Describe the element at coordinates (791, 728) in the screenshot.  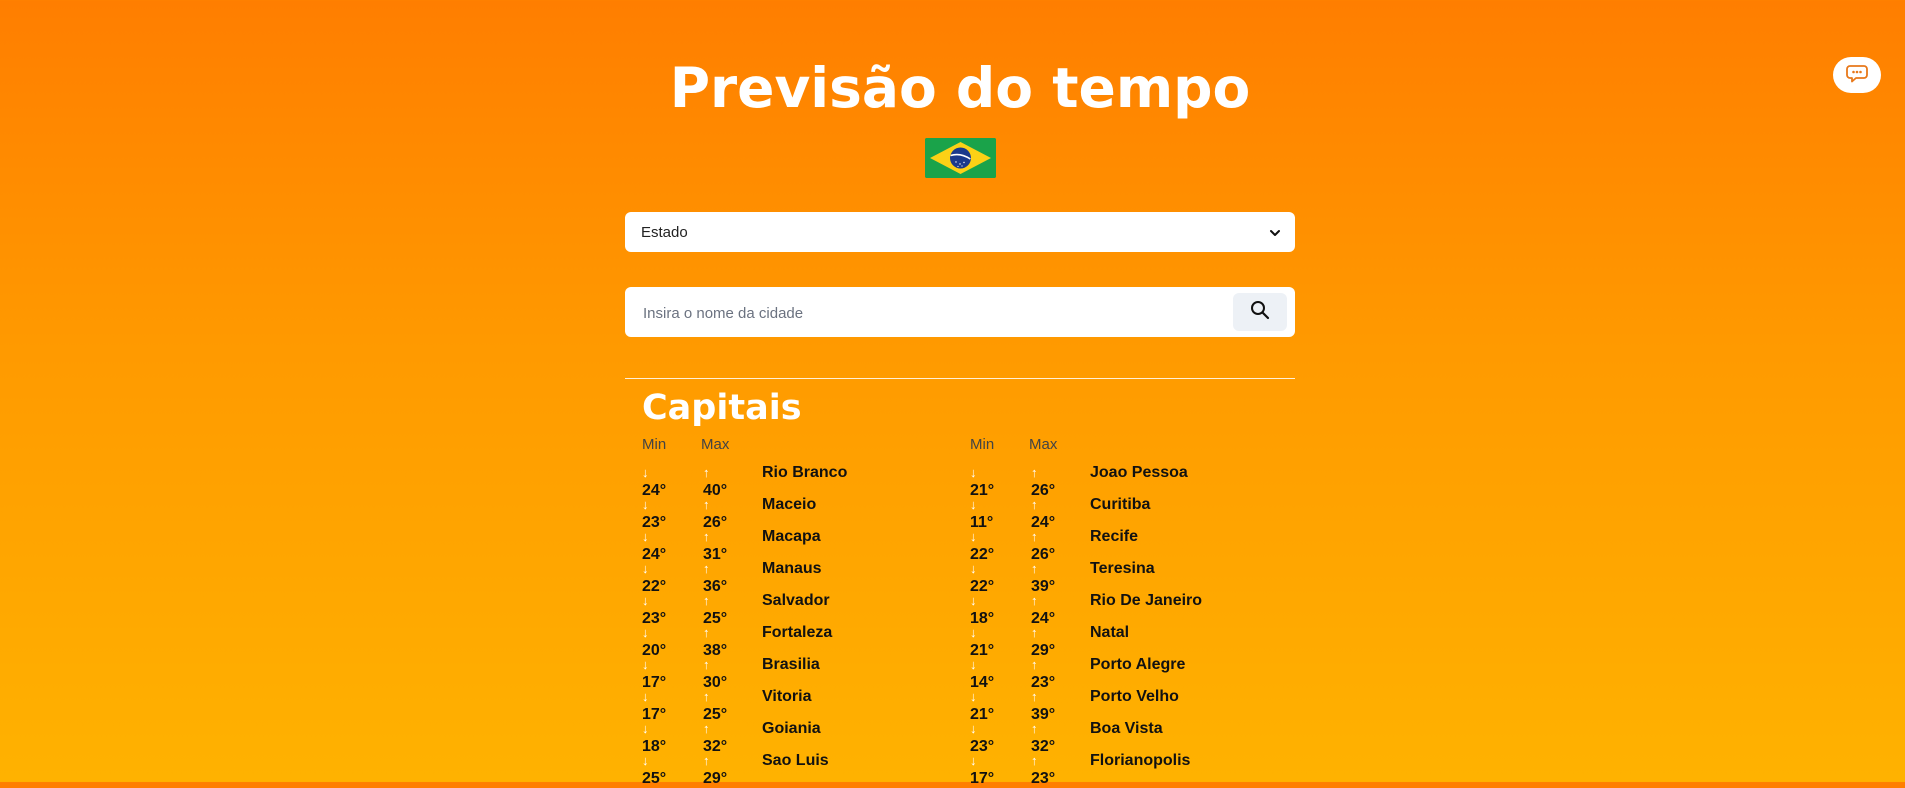
I see `city-name: Goiania` at that location.